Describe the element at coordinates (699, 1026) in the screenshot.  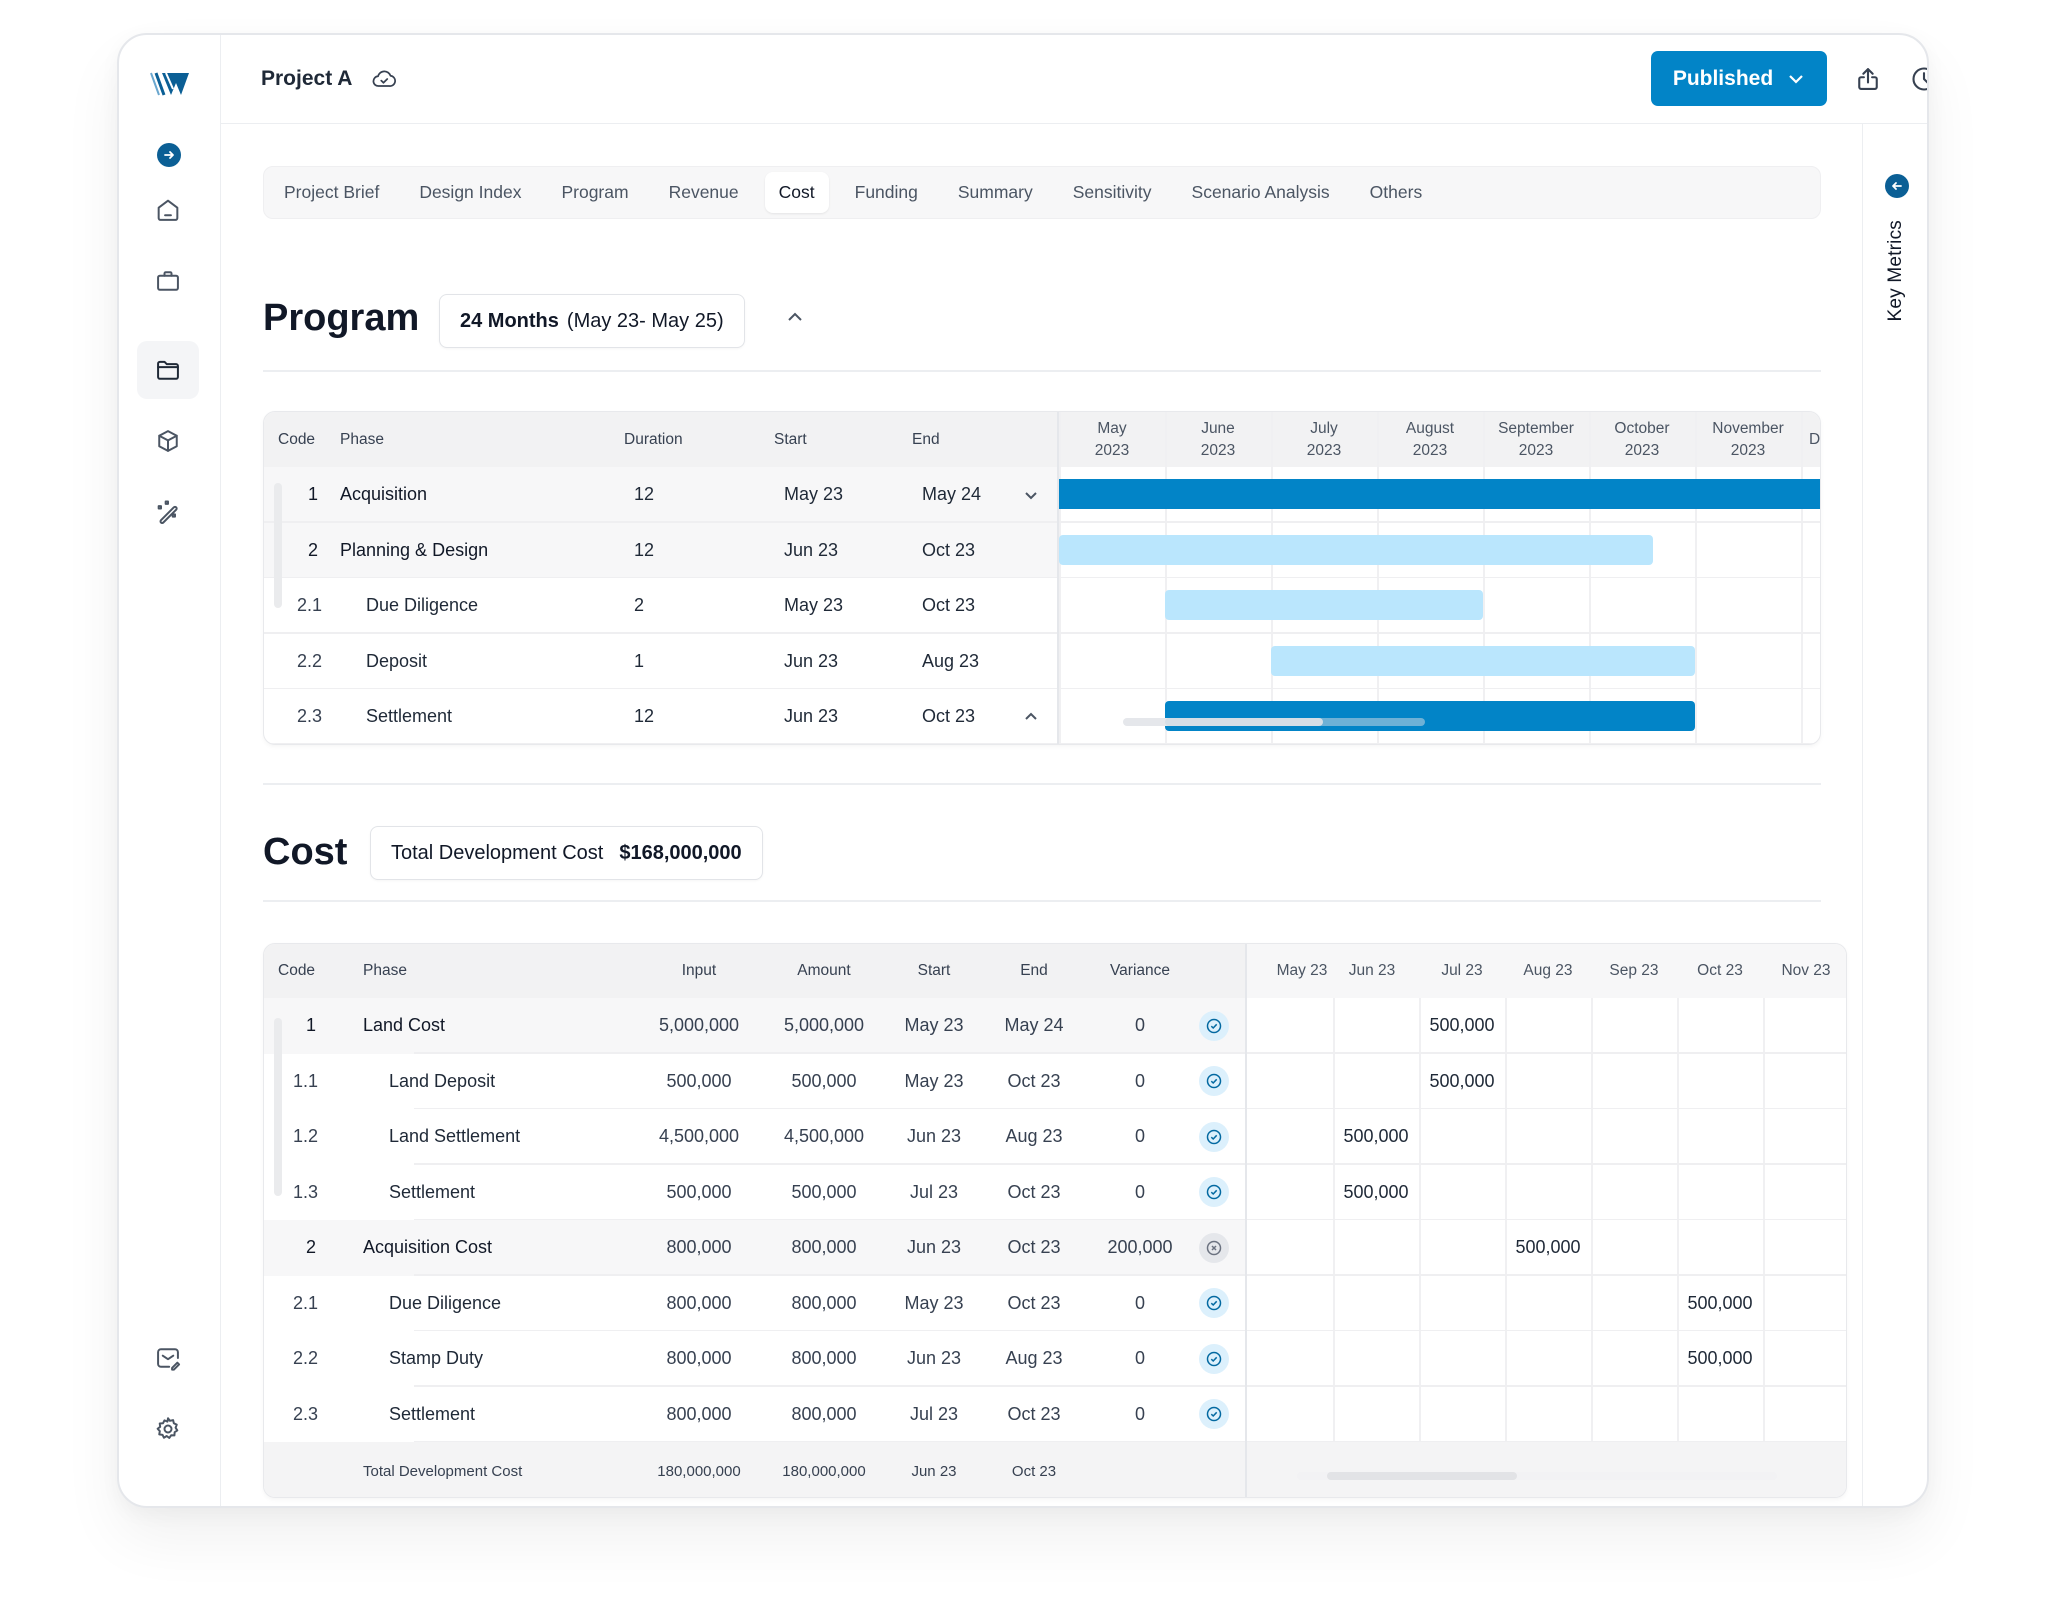
I see `row-input: 5,000,000` at that location.